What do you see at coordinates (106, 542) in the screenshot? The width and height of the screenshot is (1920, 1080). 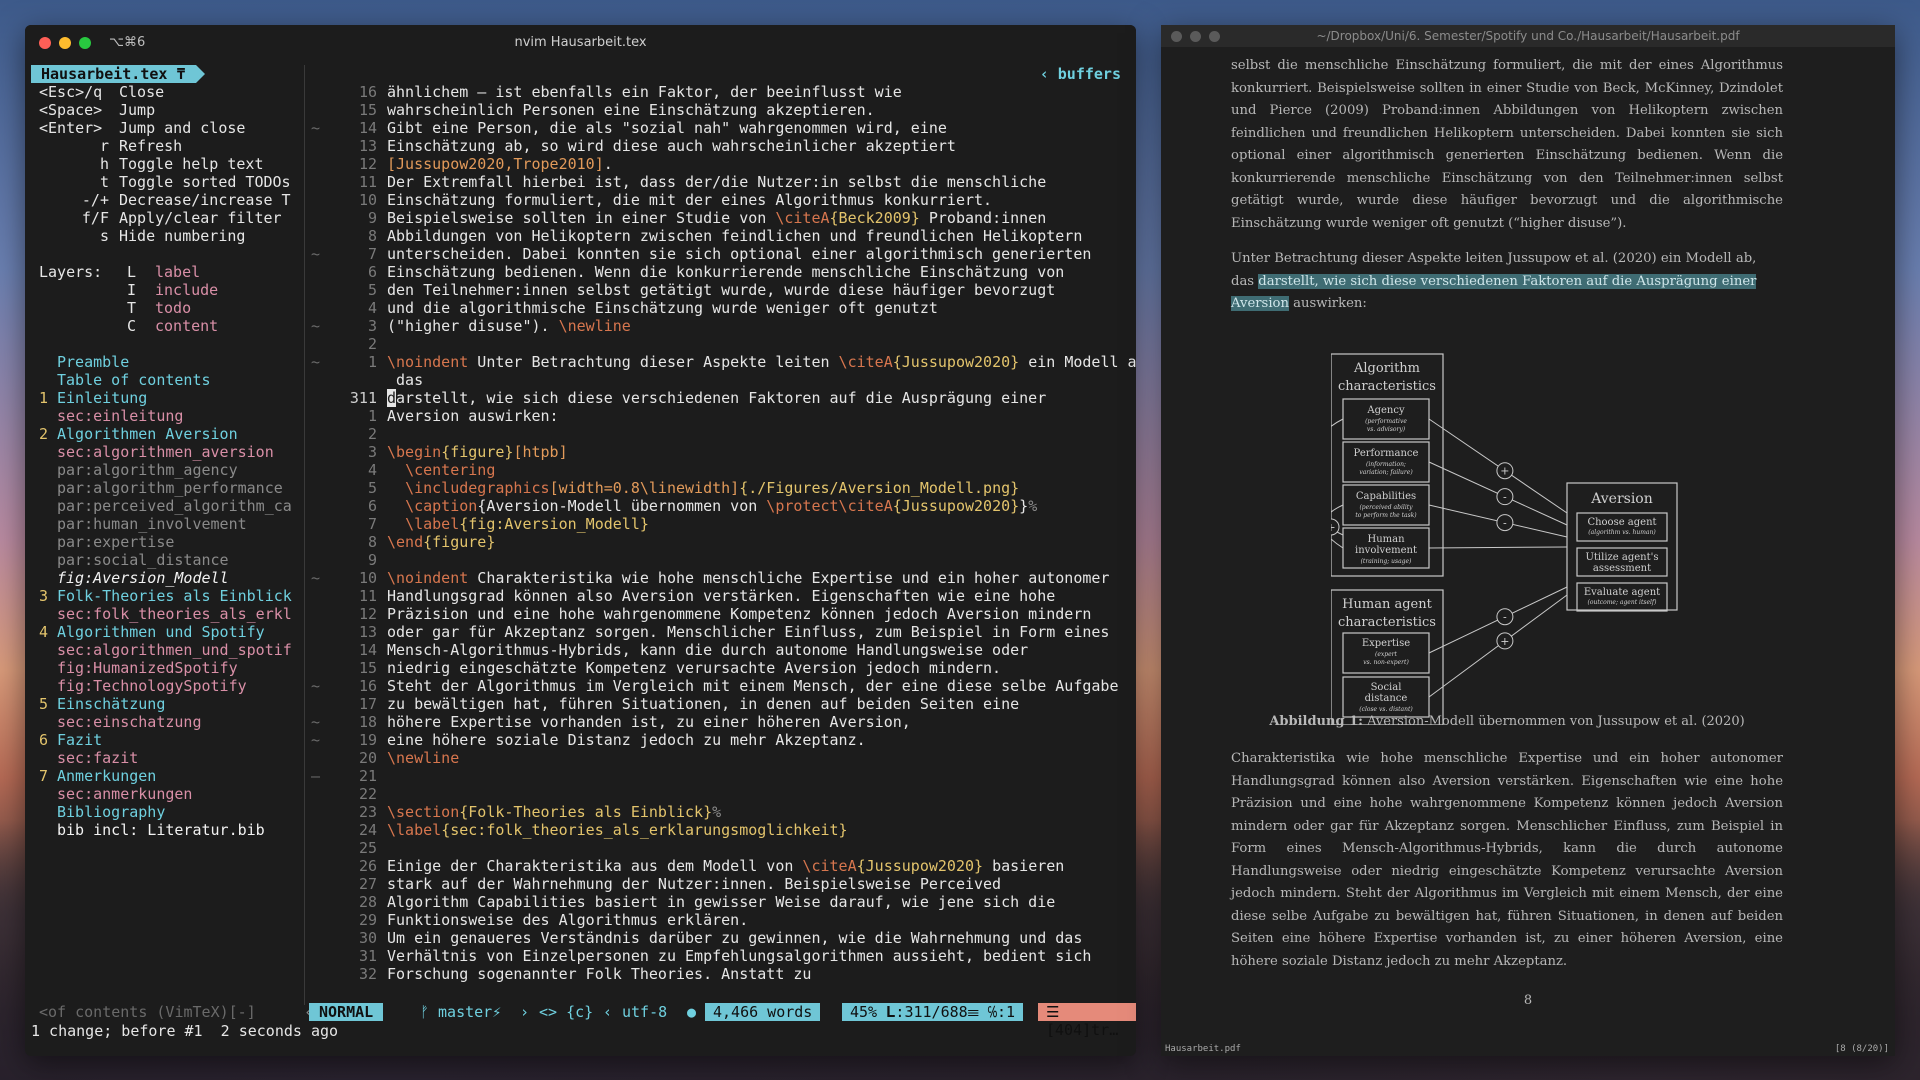 I see `toc-entry: par:expertise` at bounding box center [106, 542].